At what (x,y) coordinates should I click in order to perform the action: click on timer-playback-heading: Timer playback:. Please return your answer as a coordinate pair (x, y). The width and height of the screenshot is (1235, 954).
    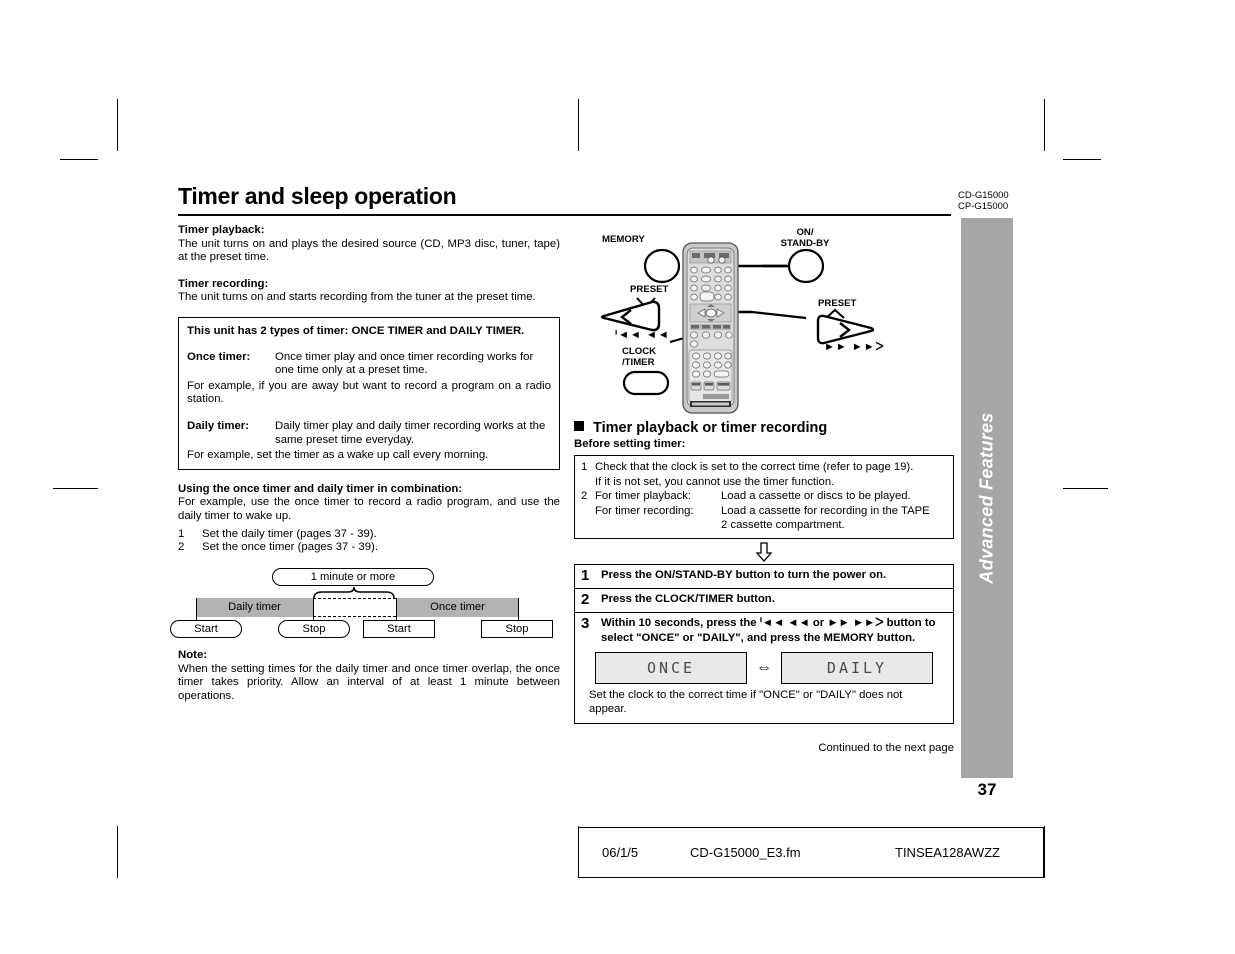
    Looking at the image, I should click on (221, 230).